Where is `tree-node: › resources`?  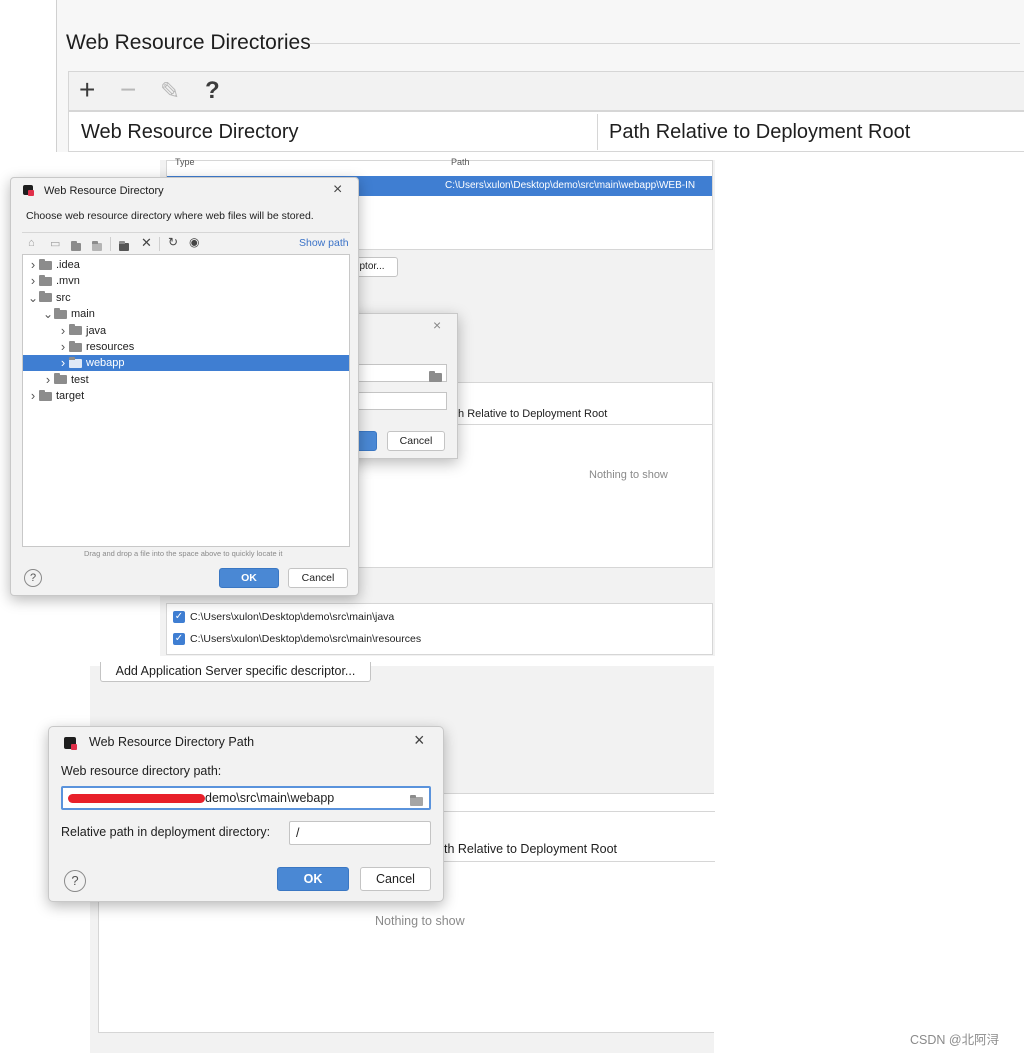 tree-node: › resources is located at coordinates (186, 347).